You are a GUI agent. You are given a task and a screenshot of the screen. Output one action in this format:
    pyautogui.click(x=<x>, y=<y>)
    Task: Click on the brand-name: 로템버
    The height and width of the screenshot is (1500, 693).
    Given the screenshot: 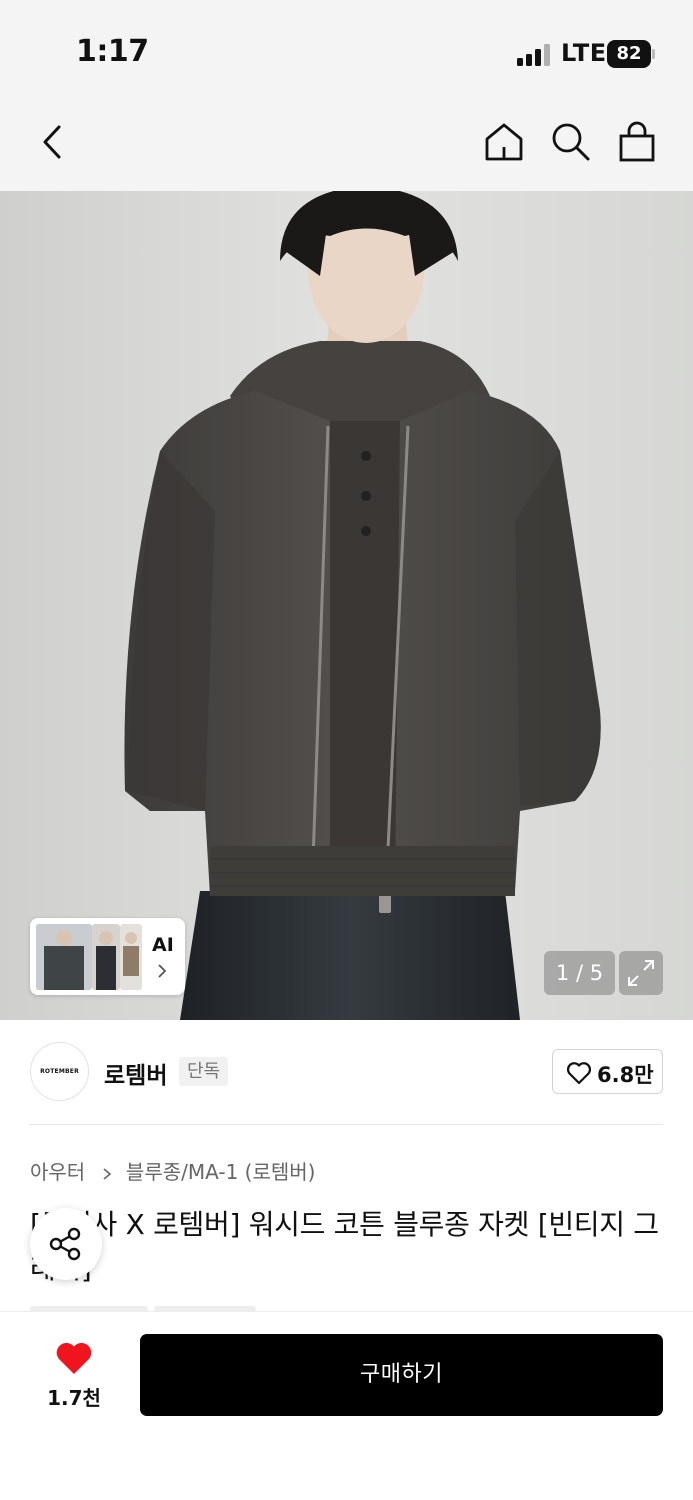 What is the action you would take?
    pyautogui.click(x=135, y=1073)
    